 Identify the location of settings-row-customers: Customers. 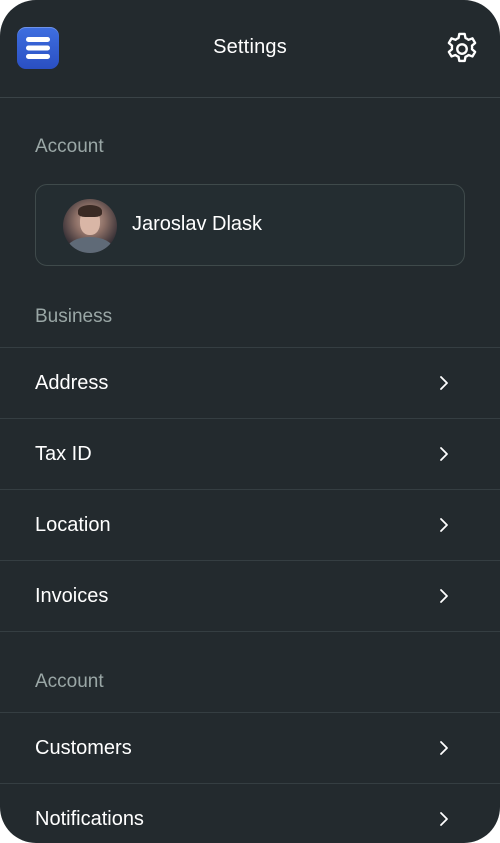
(250, 747).